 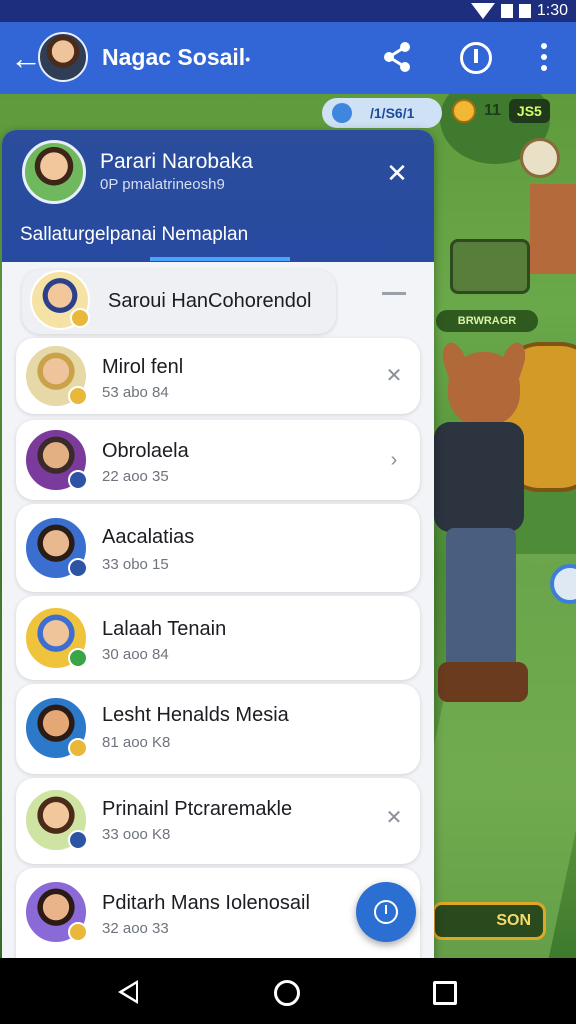 What do you see at coordinates (342, 113) in the screenshot?
I see `heart-icon` at bounding box center [342, 113].